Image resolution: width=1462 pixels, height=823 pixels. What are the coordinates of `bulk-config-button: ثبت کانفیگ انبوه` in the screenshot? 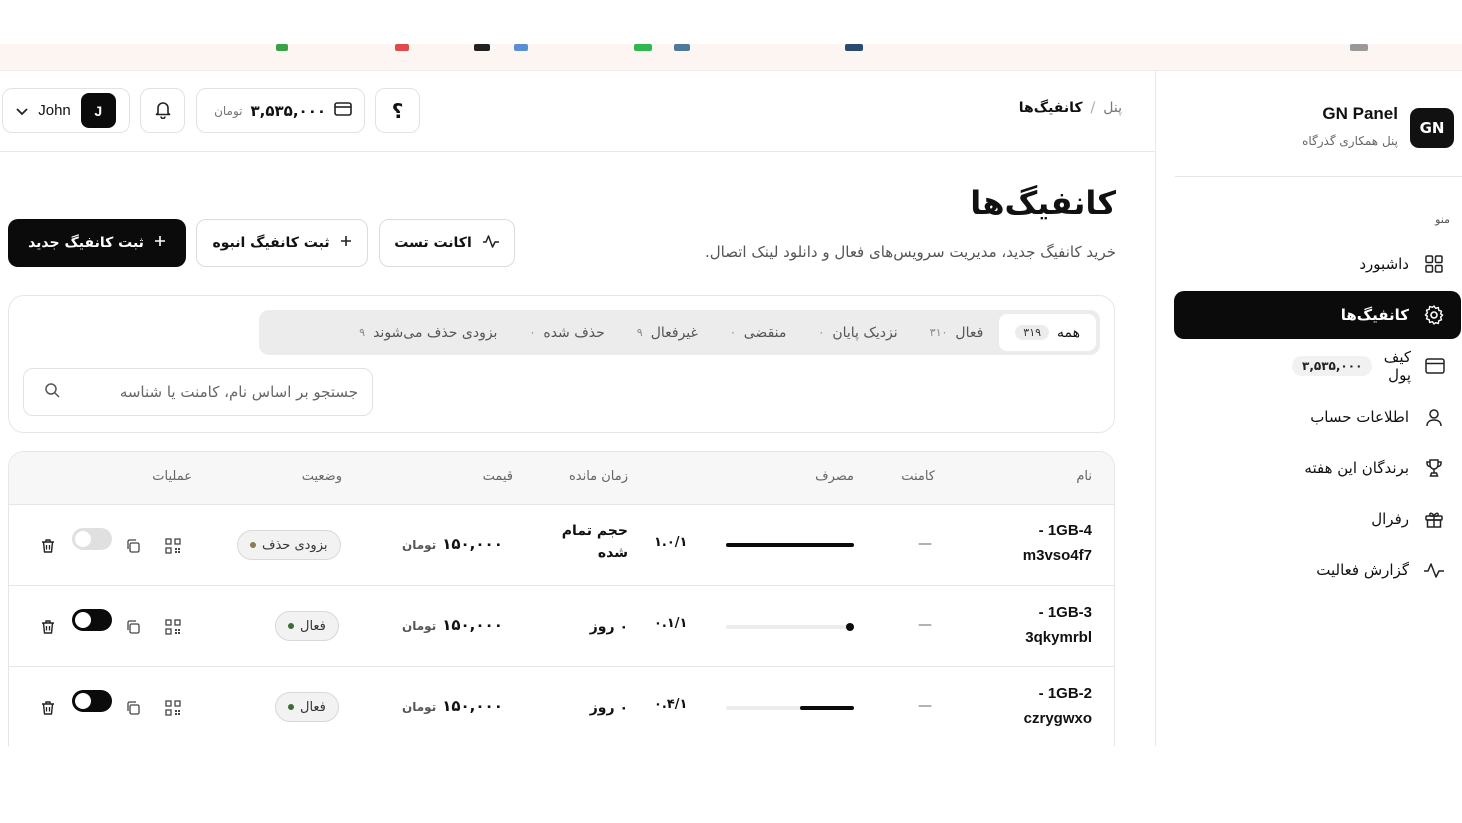 It's located at (282, 243).